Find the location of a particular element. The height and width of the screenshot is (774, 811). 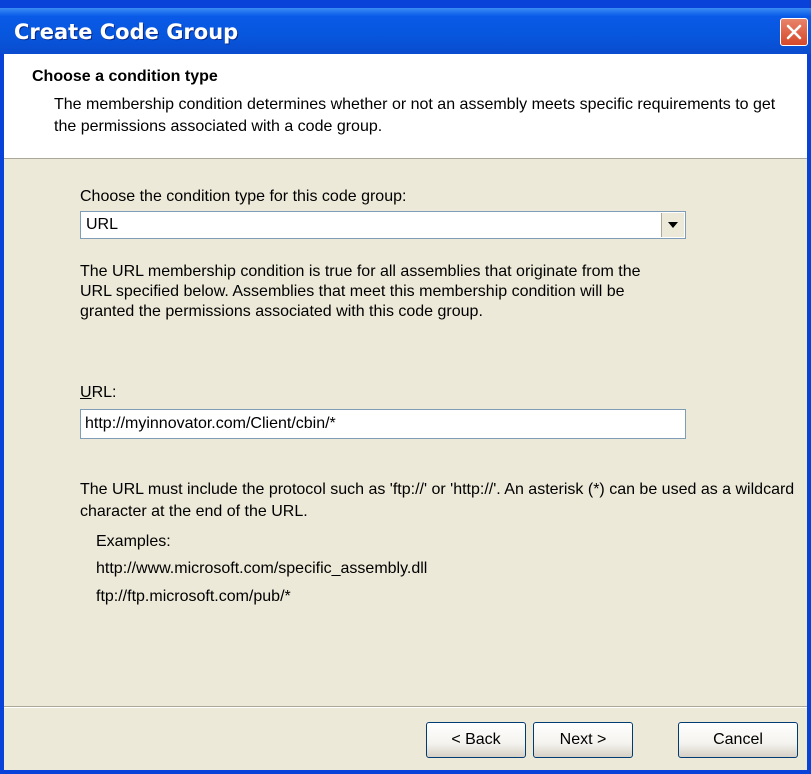

cancel-button: Cancel is located at coordinates (738, 740).